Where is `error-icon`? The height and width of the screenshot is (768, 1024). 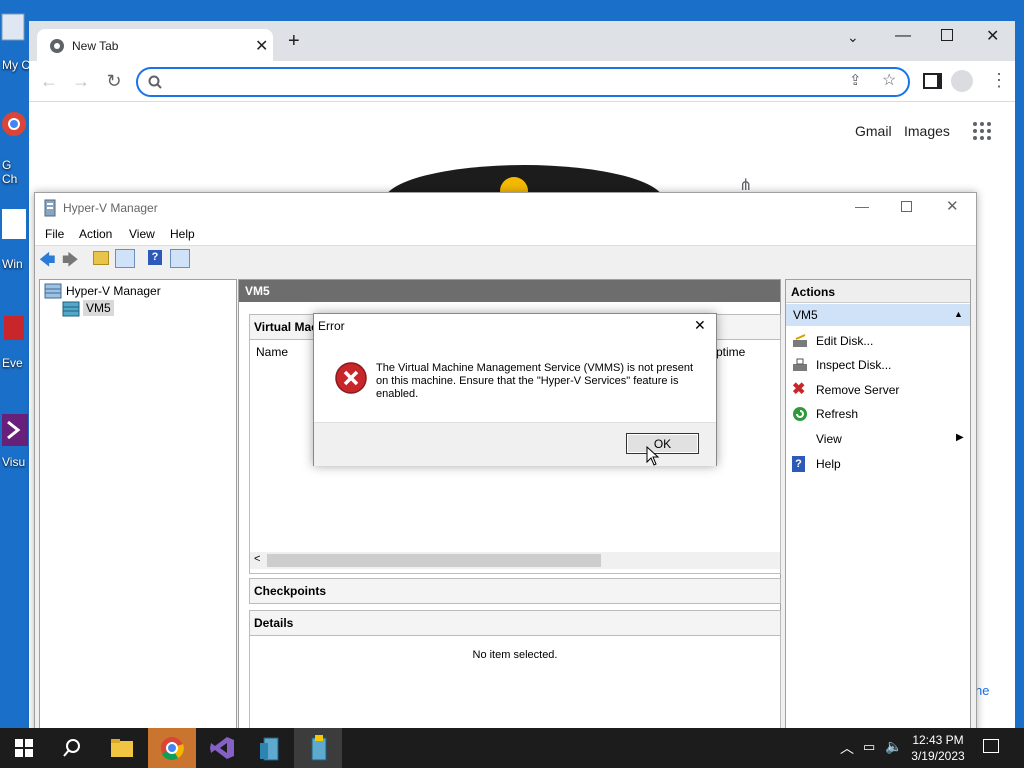 error-icon is located at coordinates (351, 378).